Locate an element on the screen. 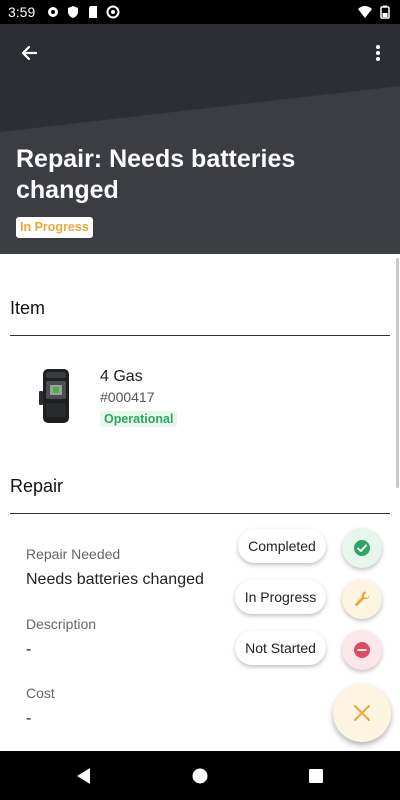  back-triangle-icon is located at coordinates (84, 776).